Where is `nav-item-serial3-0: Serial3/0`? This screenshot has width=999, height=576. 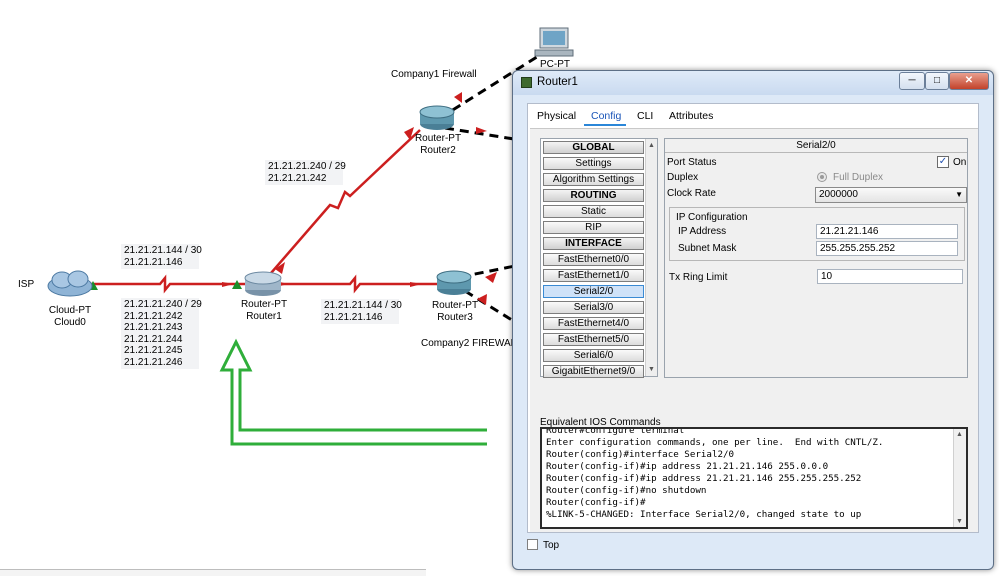 nav-item-serial3-0: Serial3/0 is located at coordinates (593, 307).